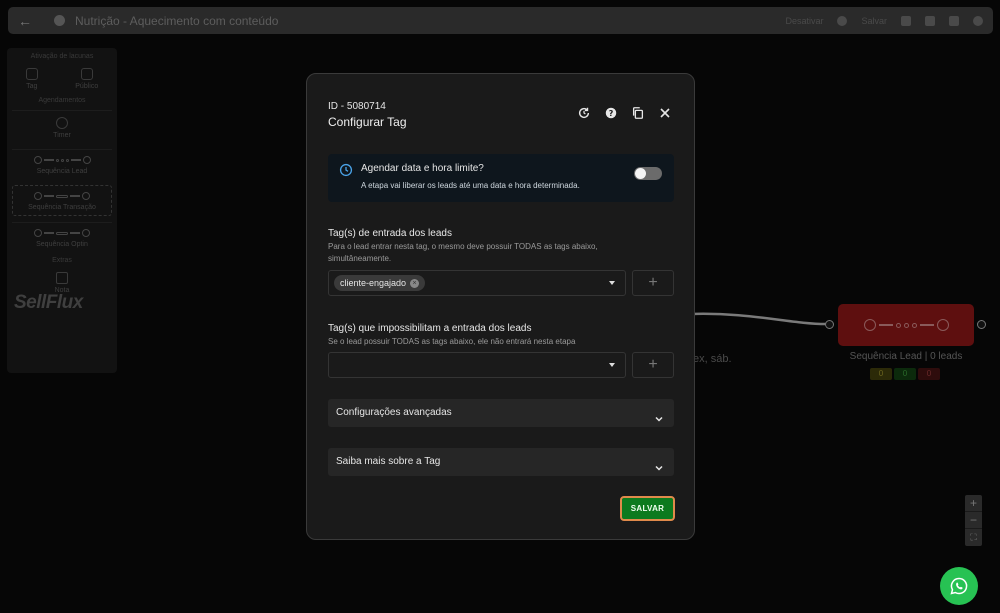 The width and height of the screenshot is (1000, 613). What do you see at coordinates (477, 283) in the screenshot?
I see `entry-tags-select: cliente-engajado ×` at bounding box center [477, 283].